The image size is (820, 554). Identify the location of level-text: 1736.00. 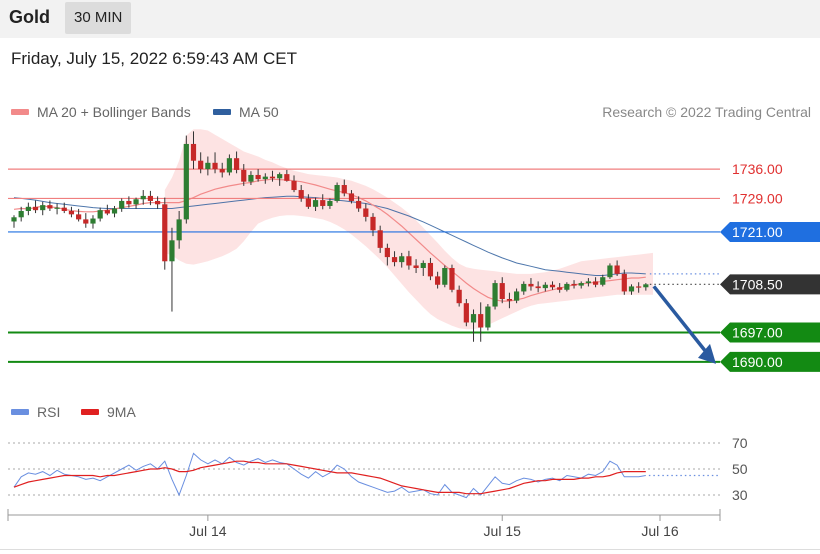
(757, 169).